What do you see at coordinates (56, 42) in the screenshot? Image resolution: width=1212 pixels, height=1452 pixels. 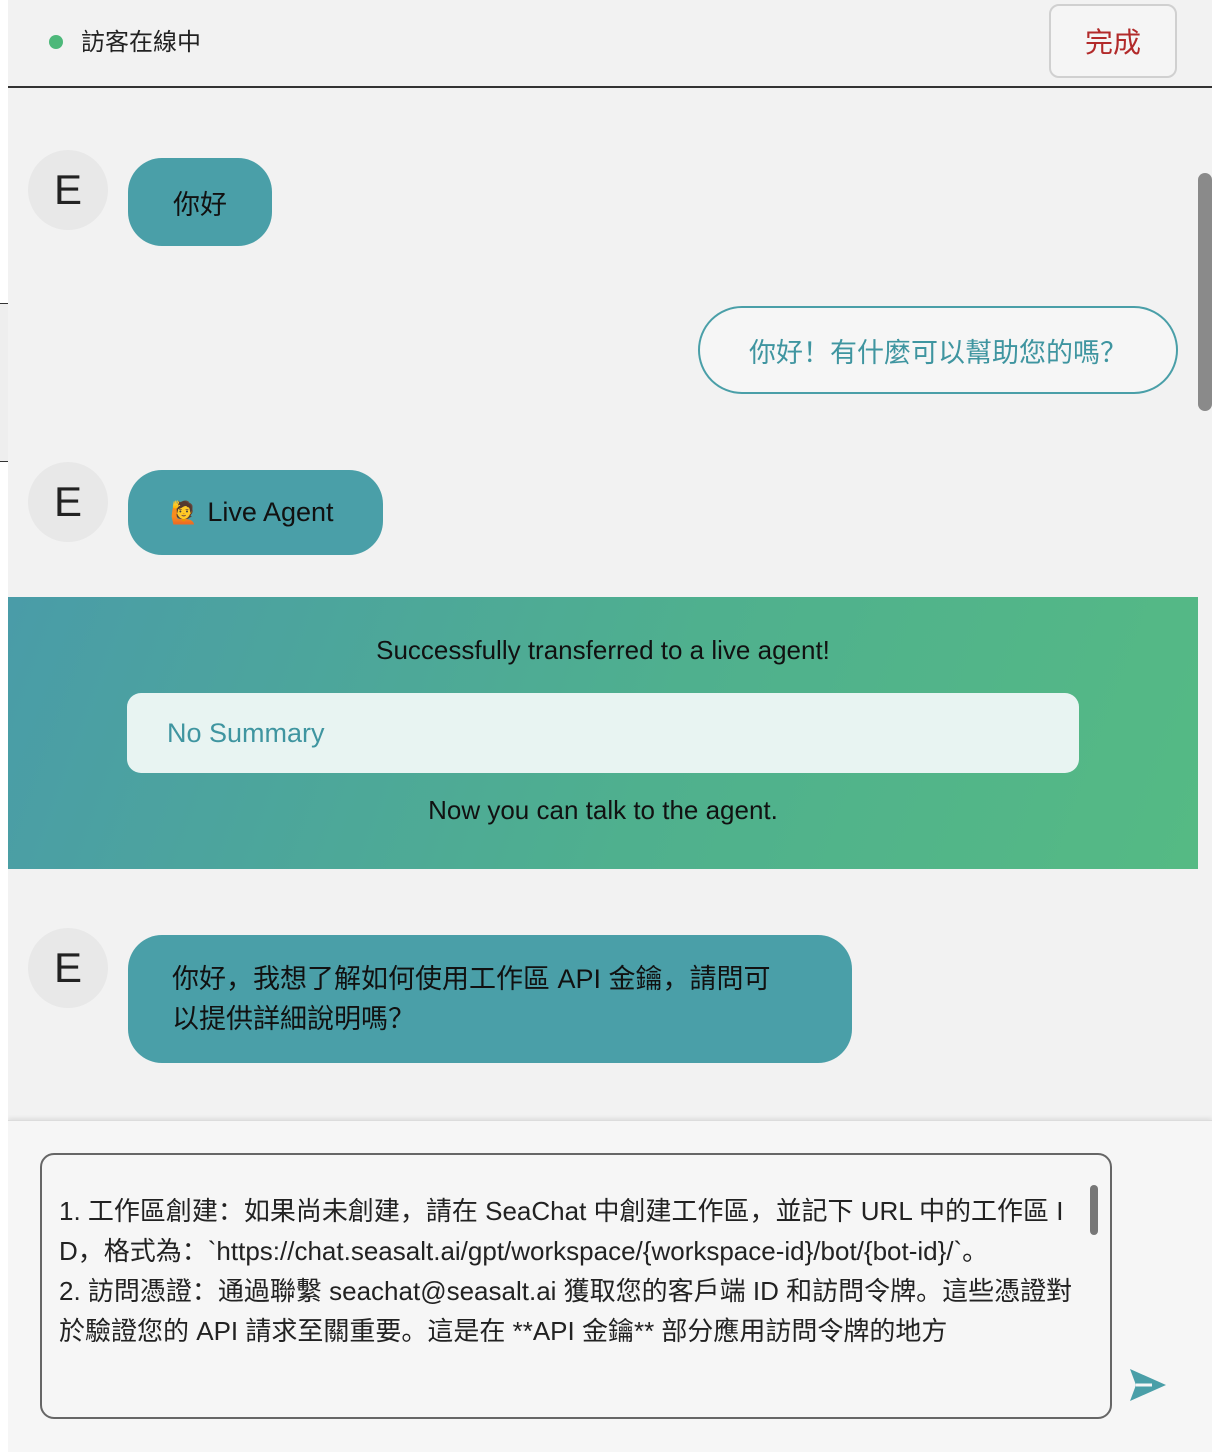 I see `online-dot-icon` at bounding box center [56, 42].